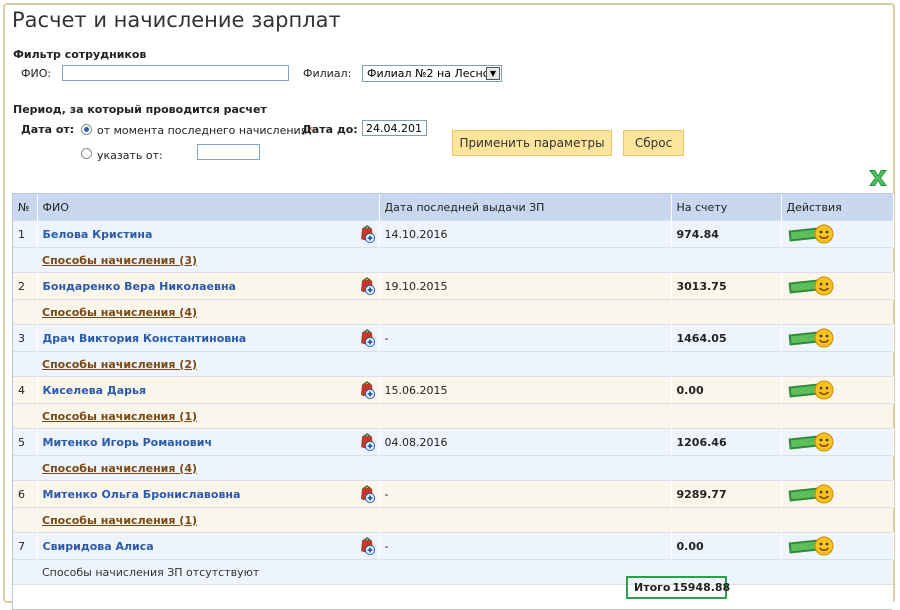  Describe the element at coordinates (151, 572) in the screenshot. I see `accrual-methods-text: Способы начисления ЗП отсутствуют` at that location.